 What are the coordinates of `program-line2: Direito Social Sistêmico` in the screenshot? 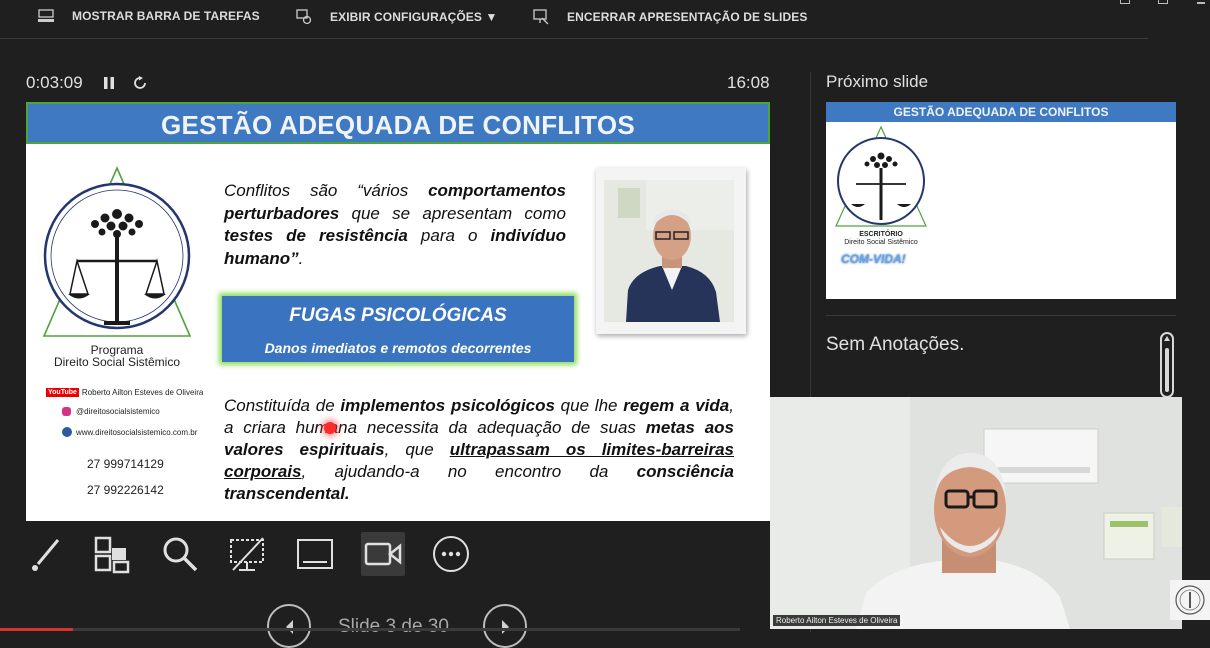 It's located at (117, 362).